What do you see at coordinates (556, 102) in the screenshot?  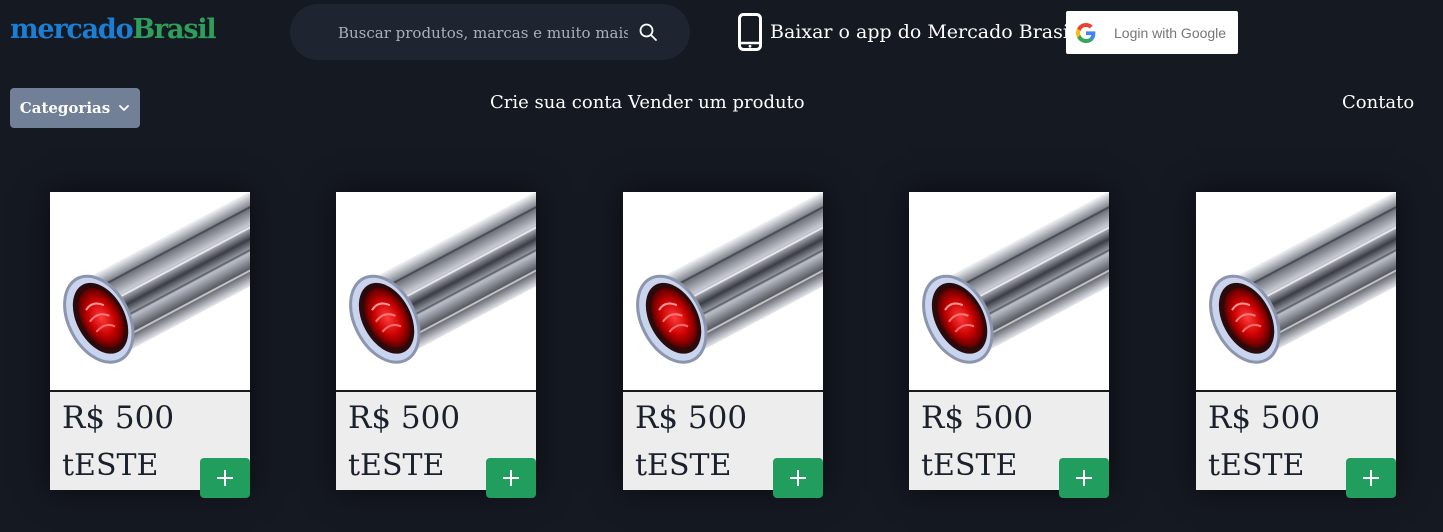 I see `create-account-link: Crie sua conta` at bounding box center [556, 102].